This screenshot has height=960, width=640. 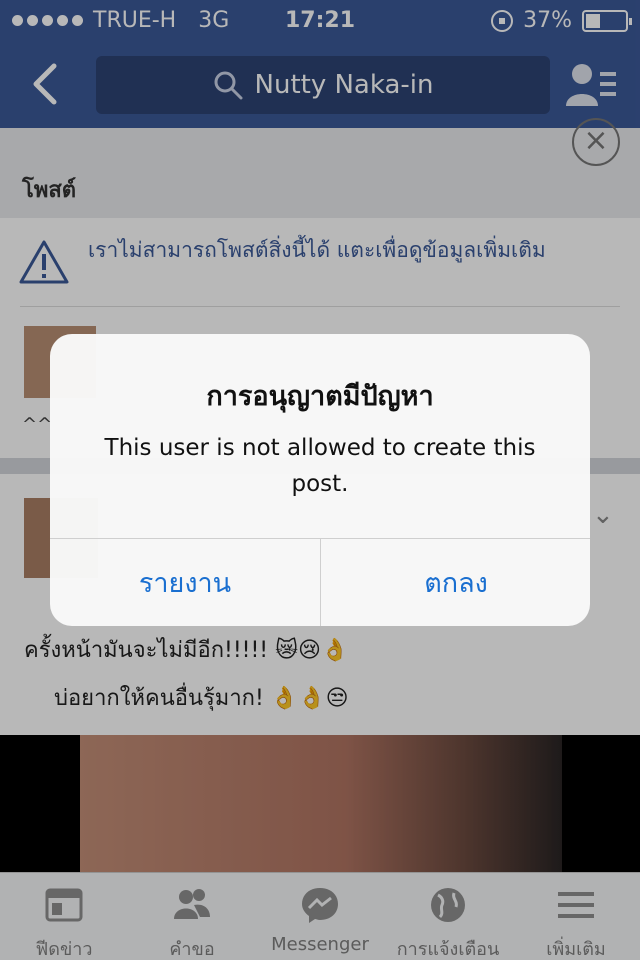 What do you see at coordinates (320, 396) in the screenshot?
I see `alert-title: การอนุญาตมีปัญหา` at bounding box center [320, 396].